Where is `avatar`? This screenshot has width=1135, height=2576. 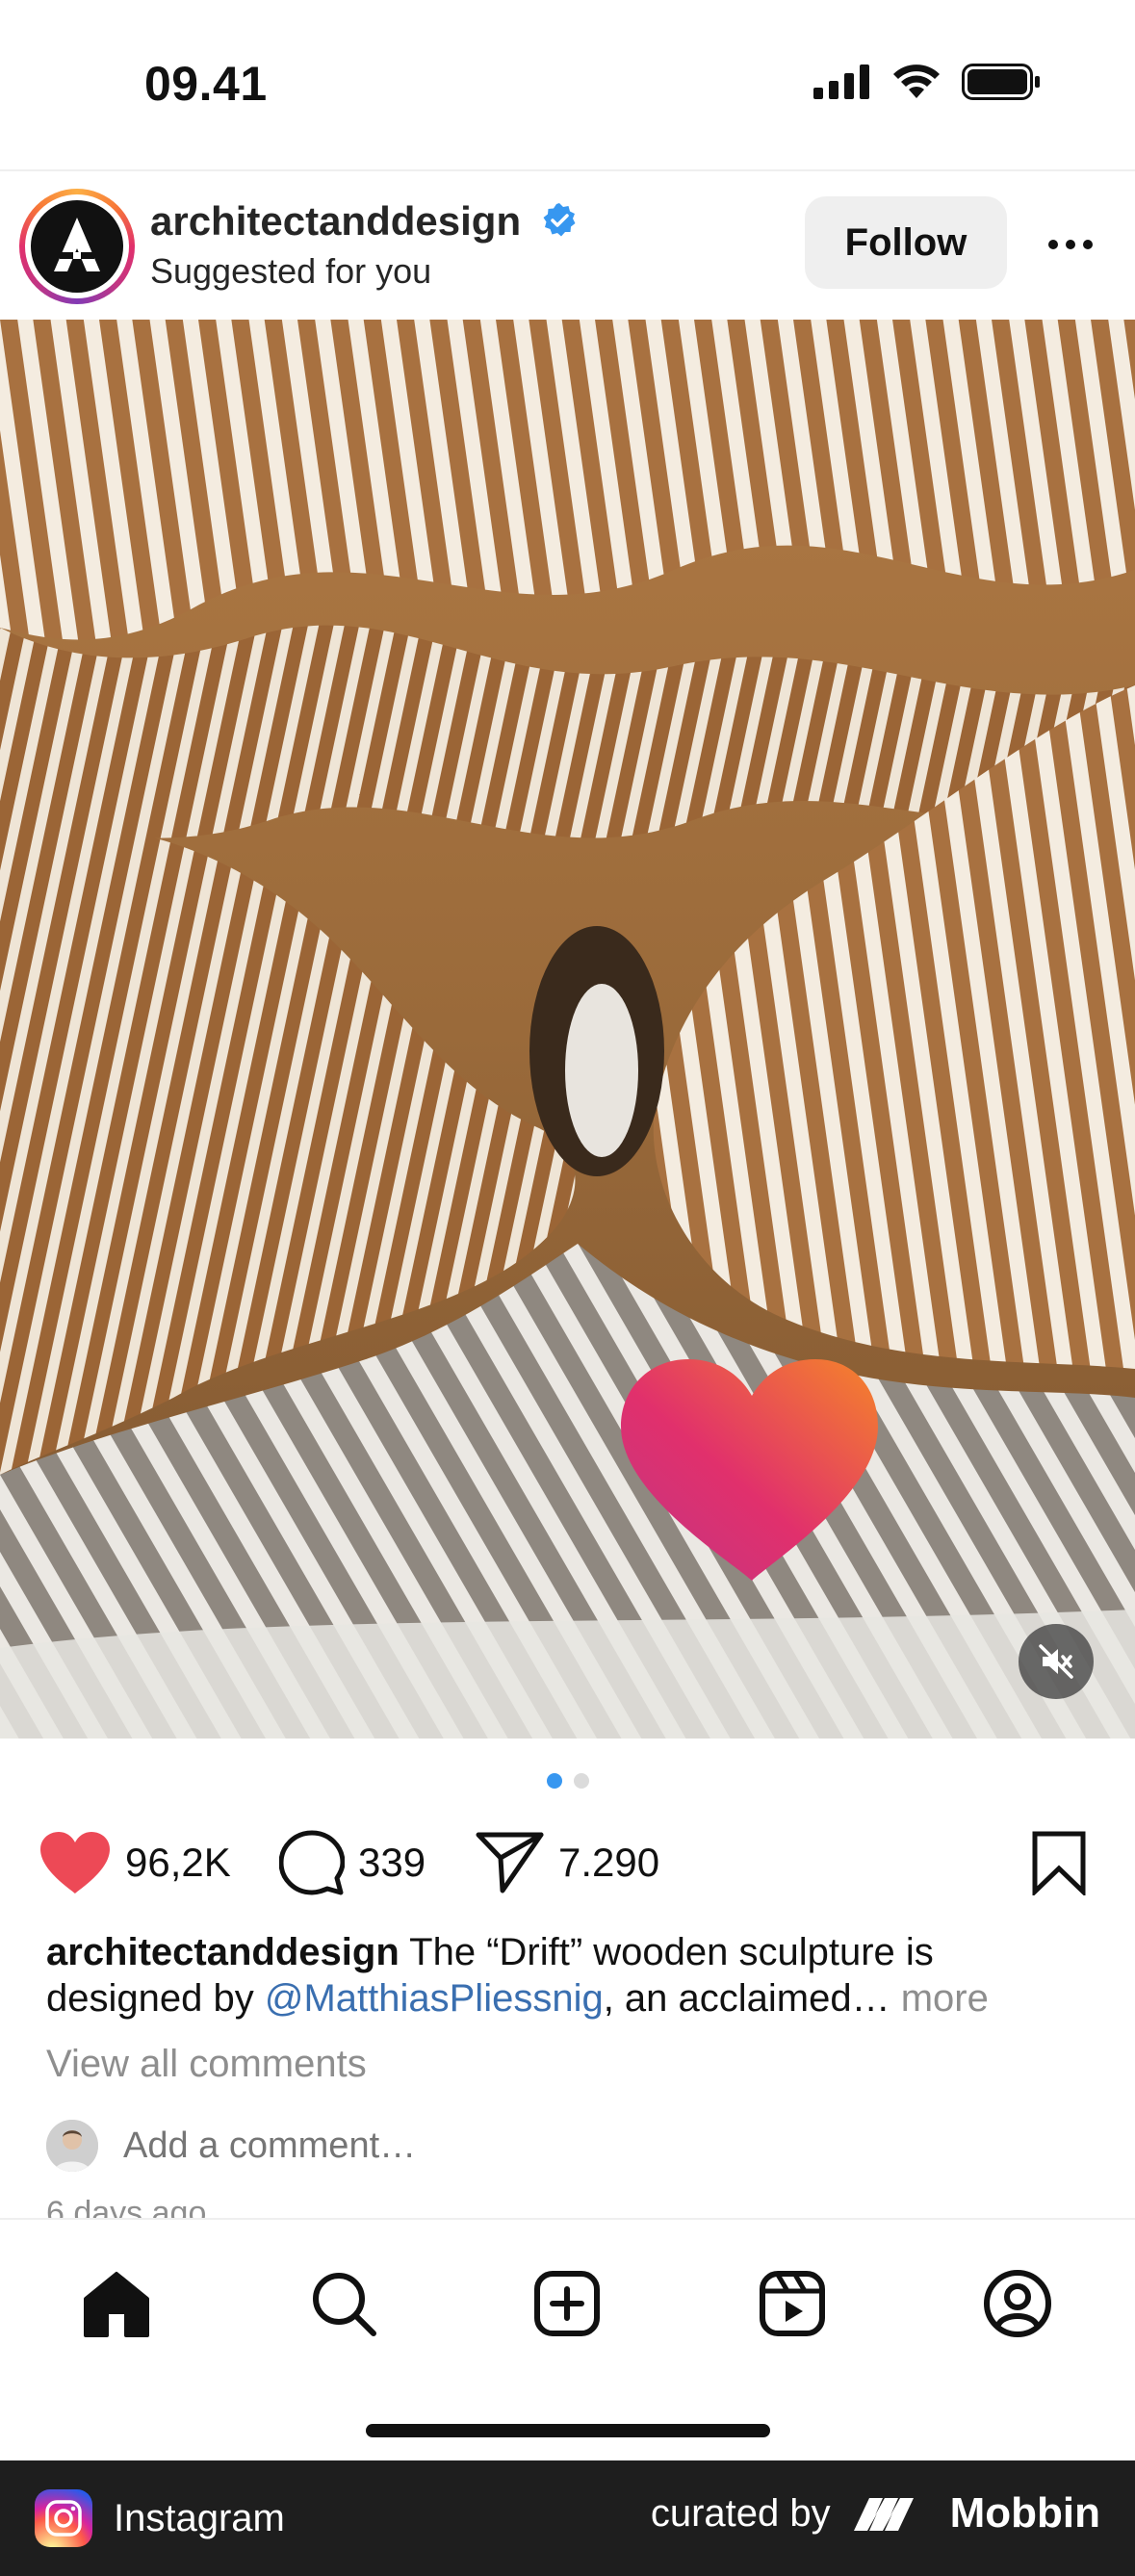 avatar is located at coordinates (77, 247).